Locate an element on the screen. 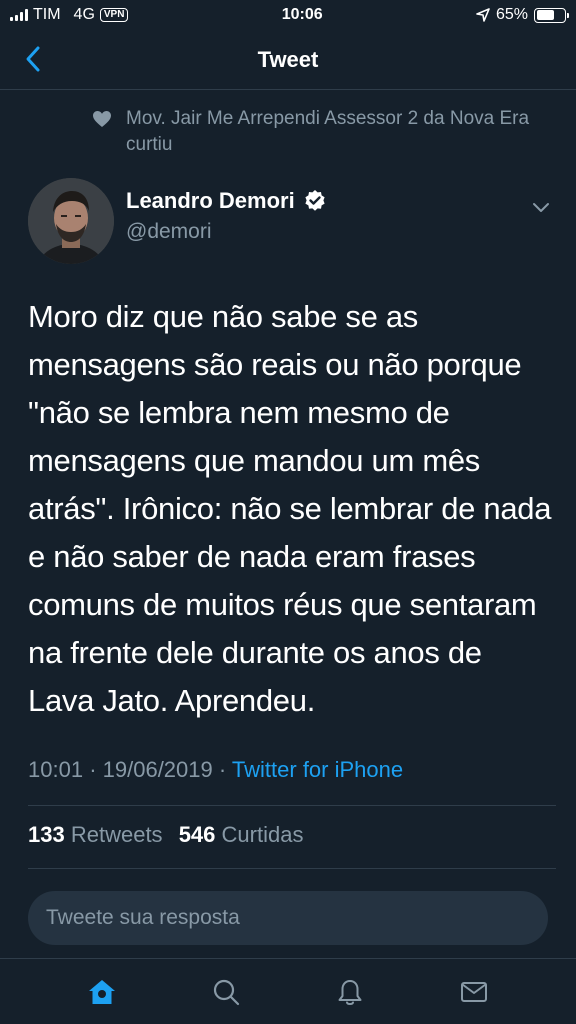 The width and height of the screenshot is (576, 1024). likes-stat: 546 Curtidas is located at coordinates (241, 834).